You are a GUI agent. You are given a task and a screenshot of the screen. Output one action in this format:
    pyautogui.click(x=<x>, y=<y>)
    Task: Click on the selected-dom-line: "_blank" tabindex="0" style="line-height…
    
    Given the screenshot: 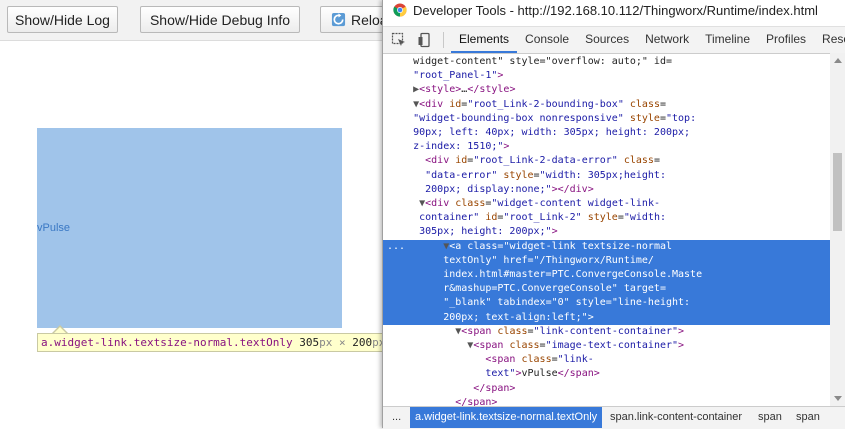 What is the action you would take?
    pyautogui.click(x=606, y=303)
    